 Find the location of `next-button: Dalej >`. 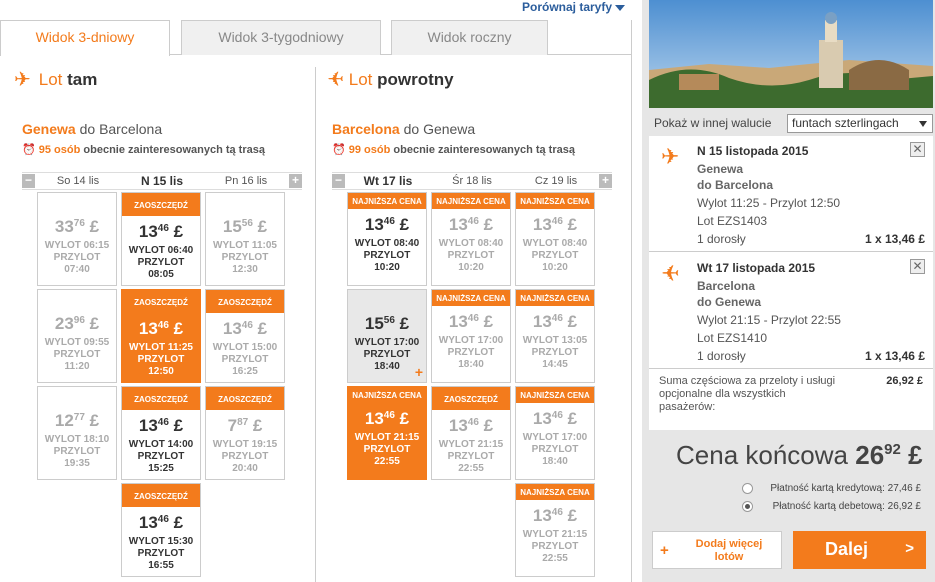

next-button: Dalej > is located at coordinates (859, 550).